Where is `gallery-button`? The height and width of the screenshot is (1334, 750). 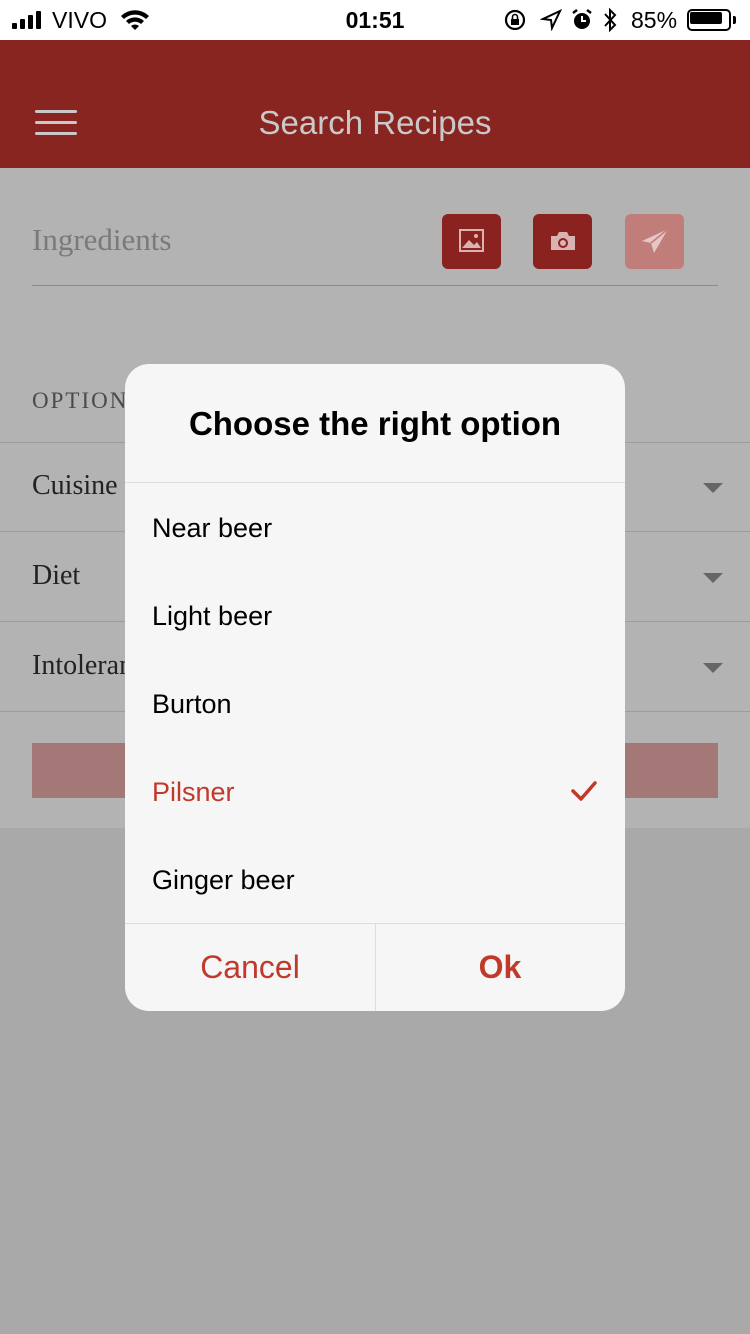 gallery-button is located at coordinates (471, 241).